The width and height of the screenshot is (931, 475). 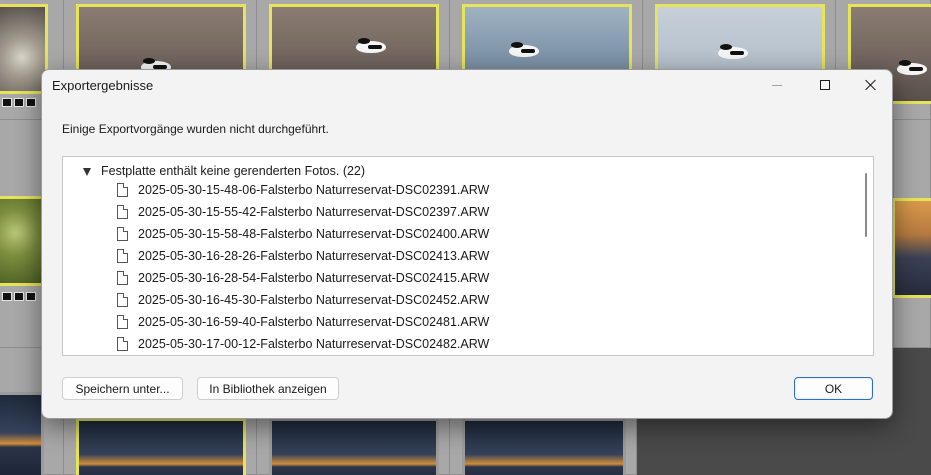 I want to click on grid-cell, so click(x=911, y=234).